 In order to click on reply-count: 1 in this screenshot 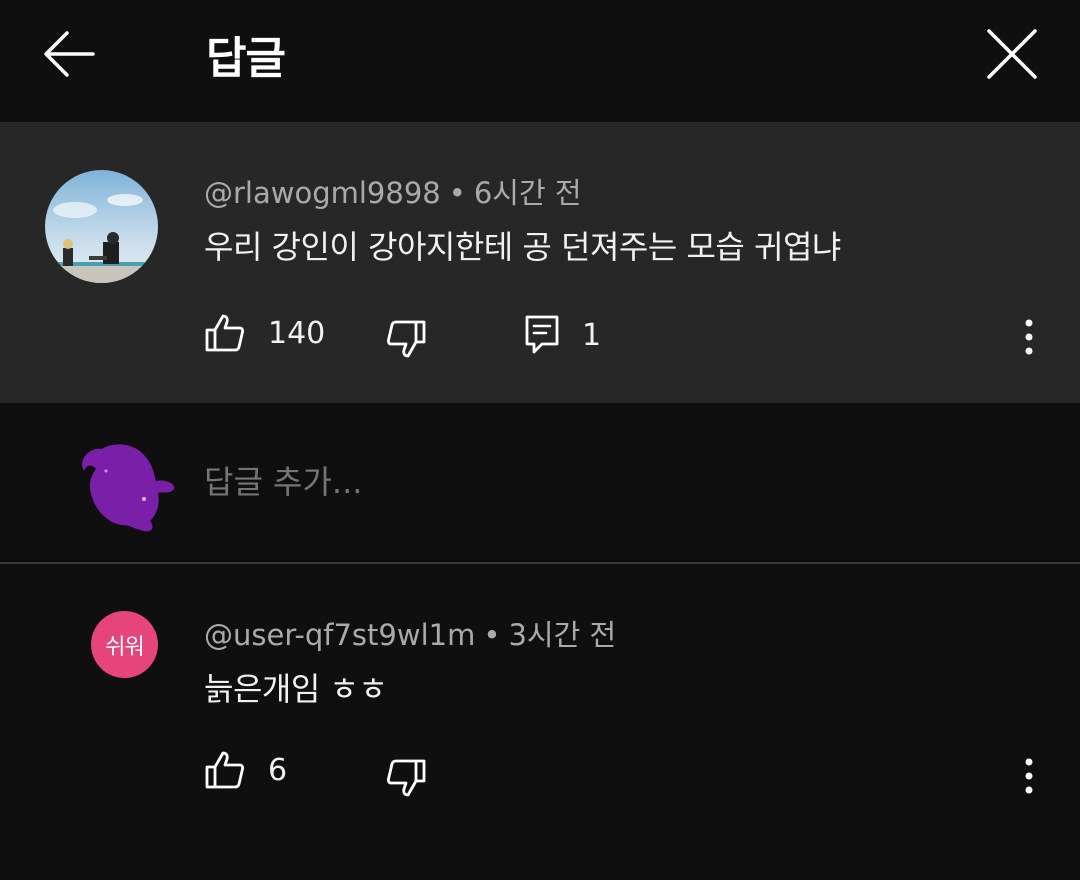, I will do `click(592, 335)`.